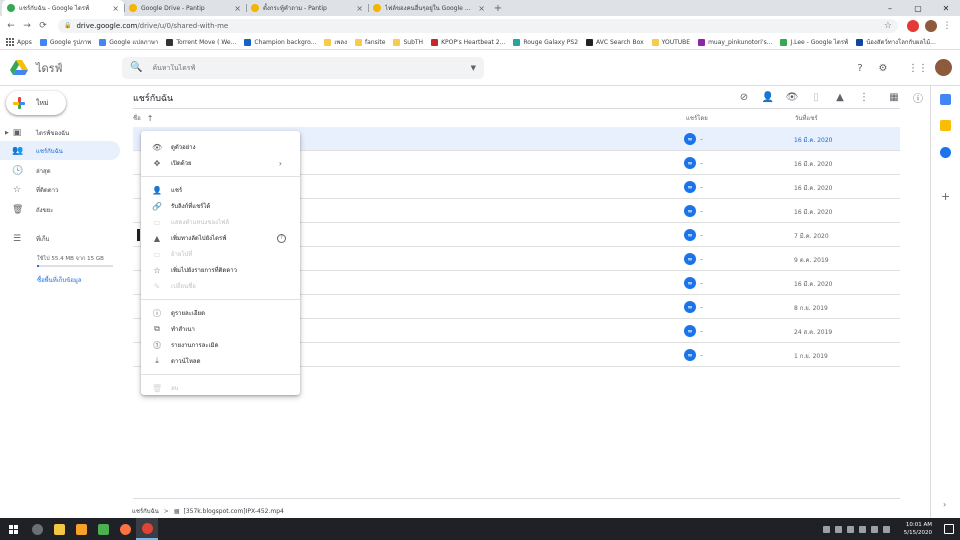 This screenshot has height=540, width=960. Describe the element at coordinates (615, 42) in the screenshot. I see `bookmark-item: AVC Search Box` at that location.